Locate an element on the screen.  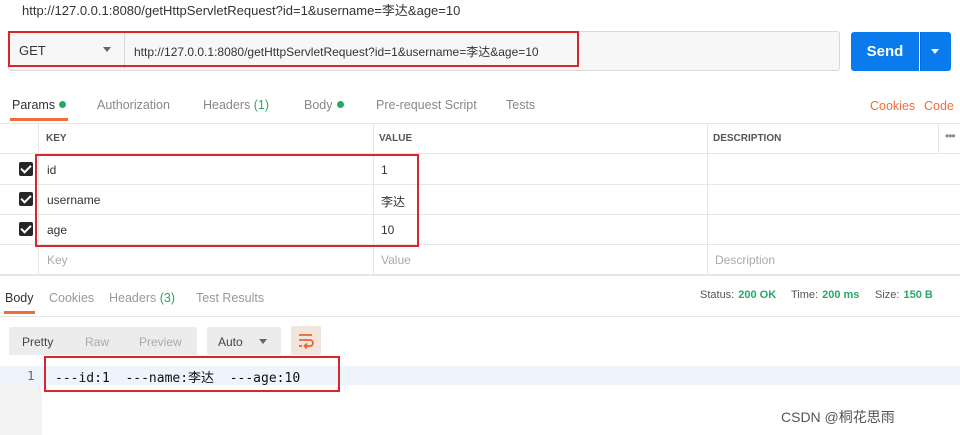
tab-tests: Tests is located at coordinates (520, 105).